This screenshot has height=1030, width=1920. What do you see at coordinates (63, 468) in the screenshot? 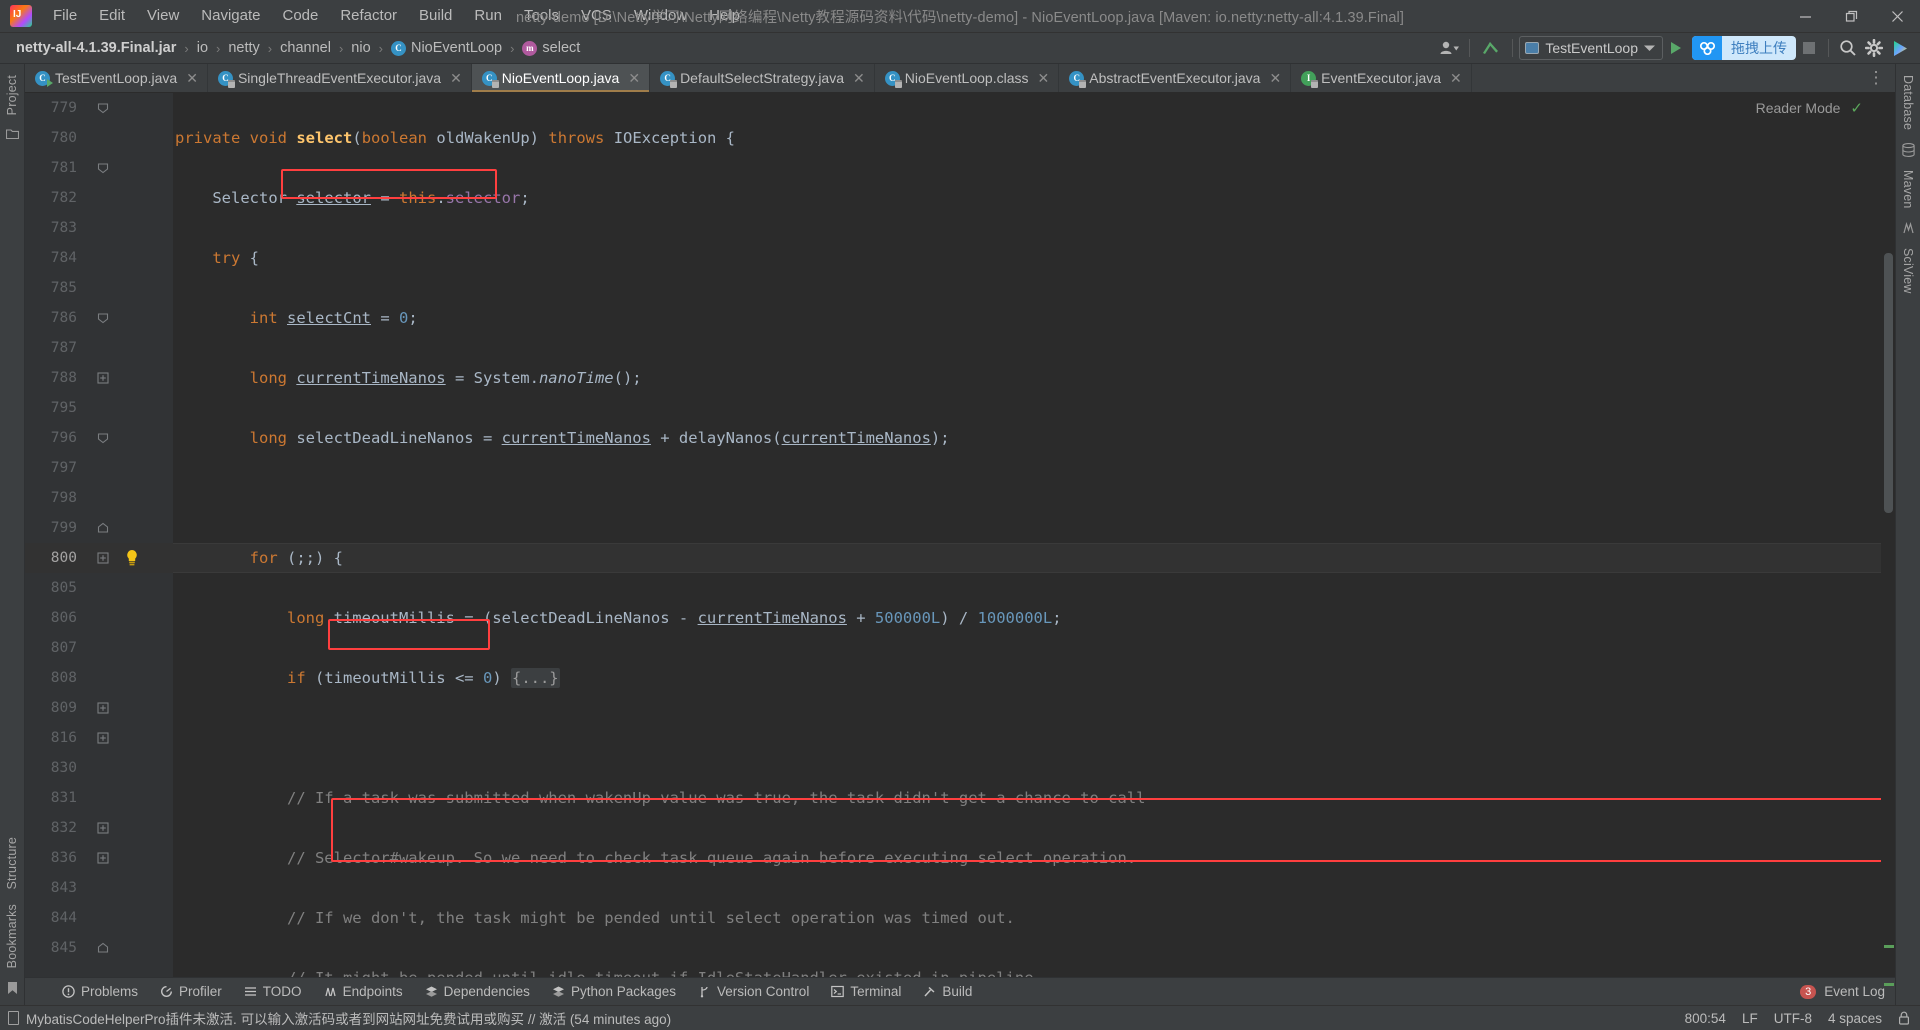
I see `line-number: 797` at bounding box center [63, 468].